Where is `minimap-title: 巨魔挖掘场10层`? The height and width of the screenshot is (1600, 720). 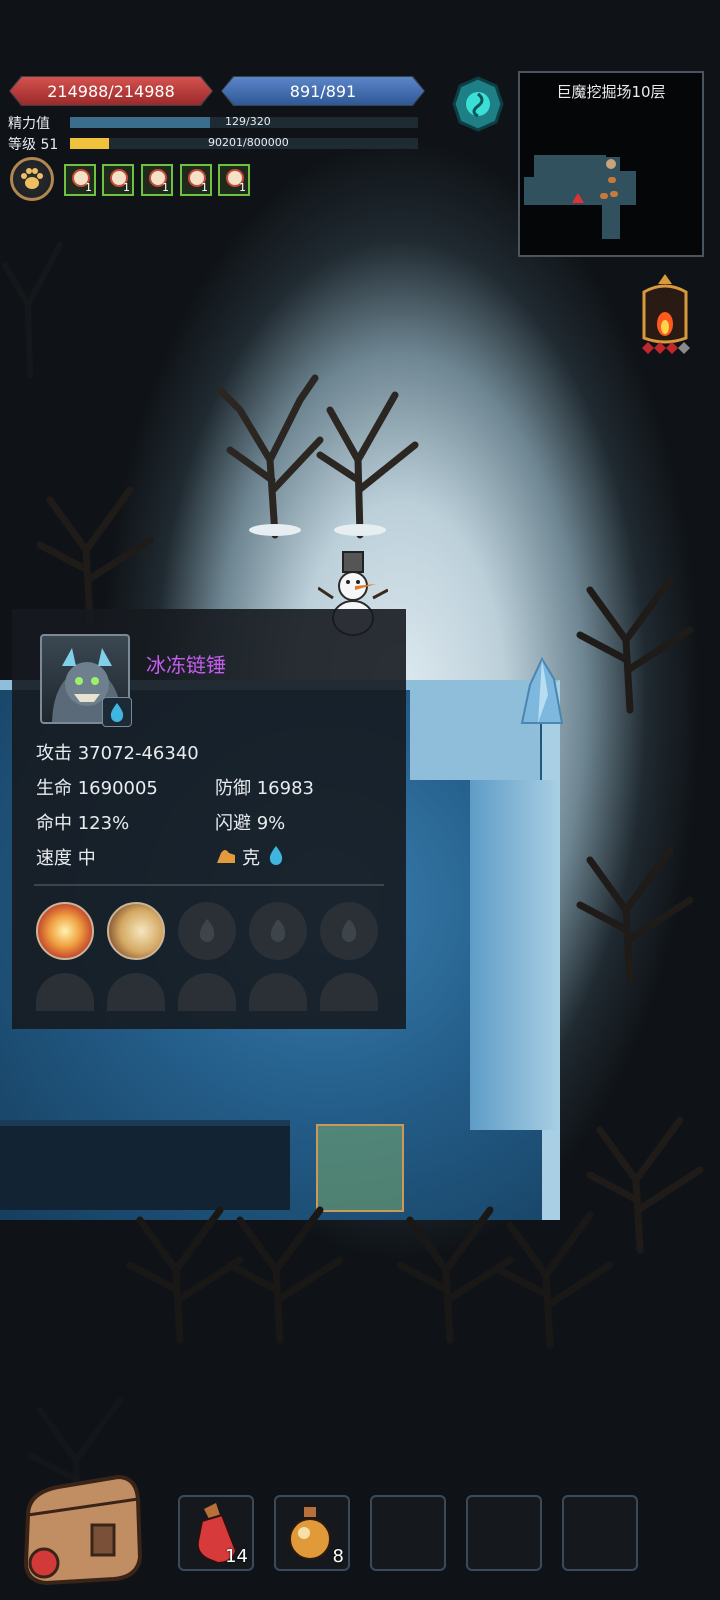
minimap-title: 巨魔挖掘场10层 is located at coordinates (611, 92).